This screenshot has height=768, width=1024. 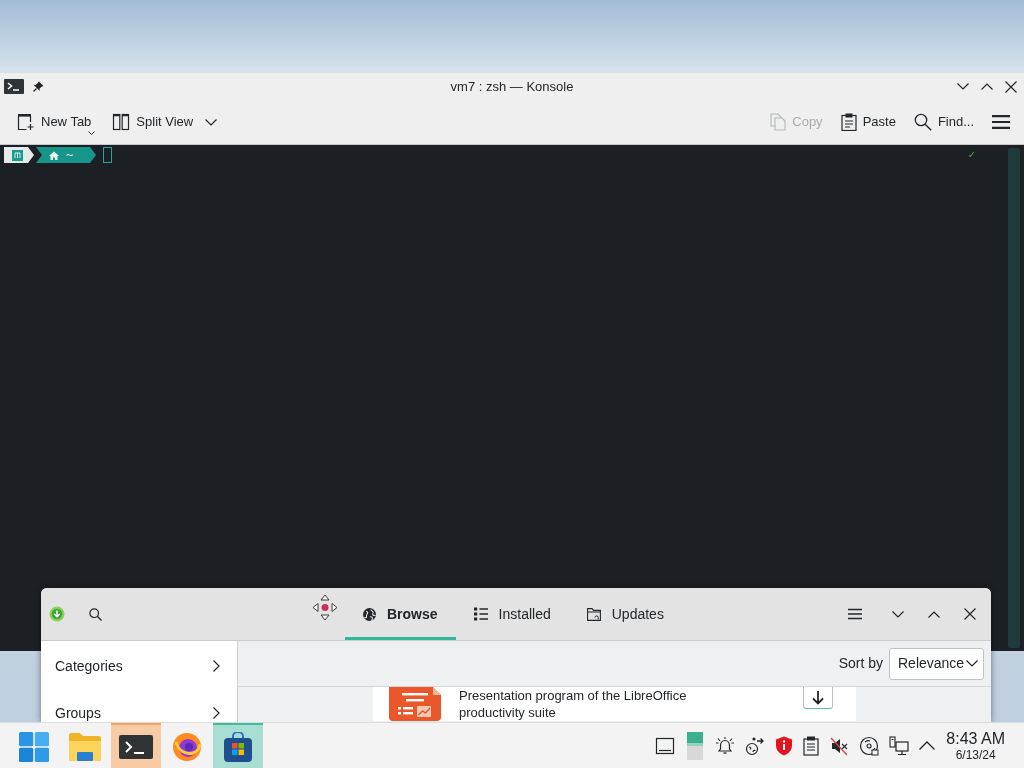 What do you see at coordinates (165, 122) in the screenshot?
I see `split-view-button: Split View` at bounding box center [165, 122].